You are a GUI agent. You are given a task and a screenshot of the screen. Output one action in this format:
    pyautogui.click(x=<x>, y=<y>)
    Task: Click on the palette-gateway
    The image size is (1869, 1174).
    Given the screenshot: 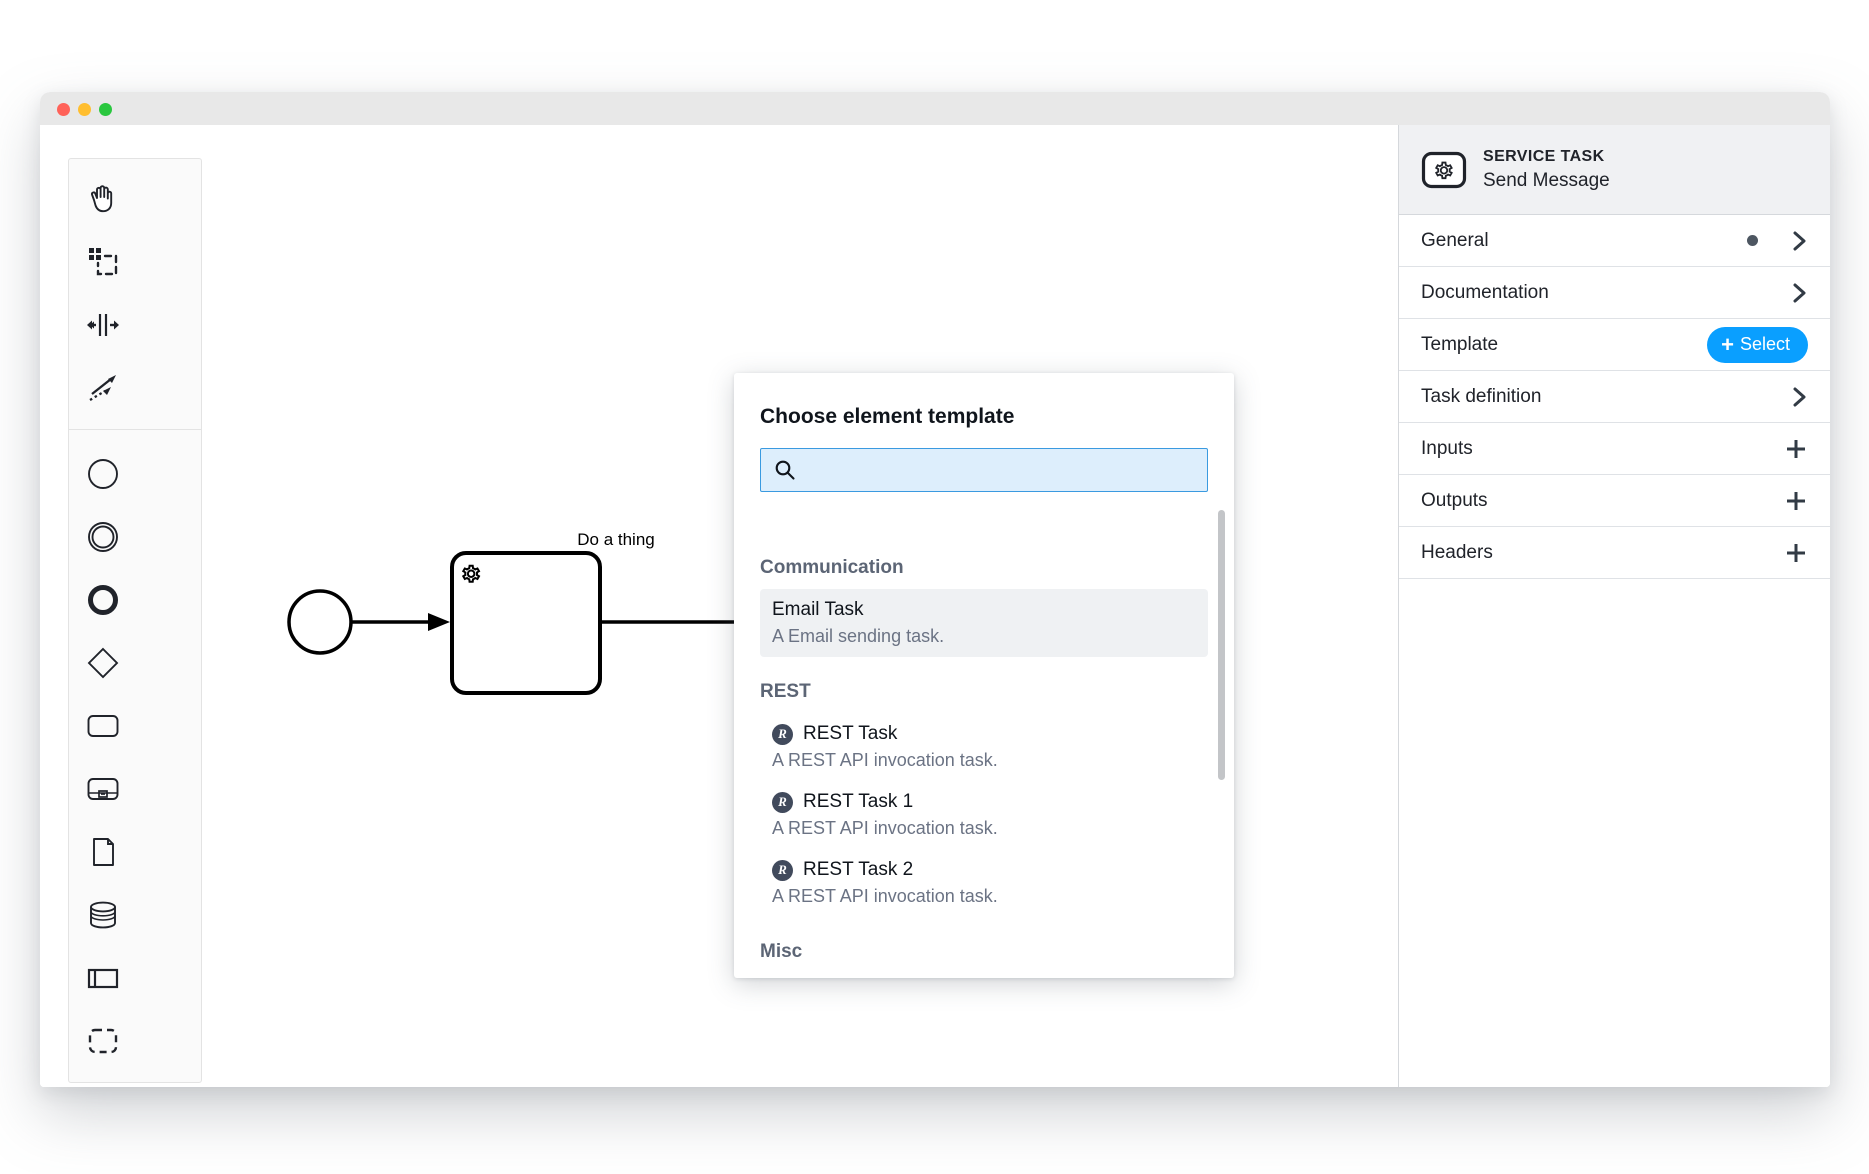 What is the action you would take?
    pyautogui.click(x=102, y=662)
    